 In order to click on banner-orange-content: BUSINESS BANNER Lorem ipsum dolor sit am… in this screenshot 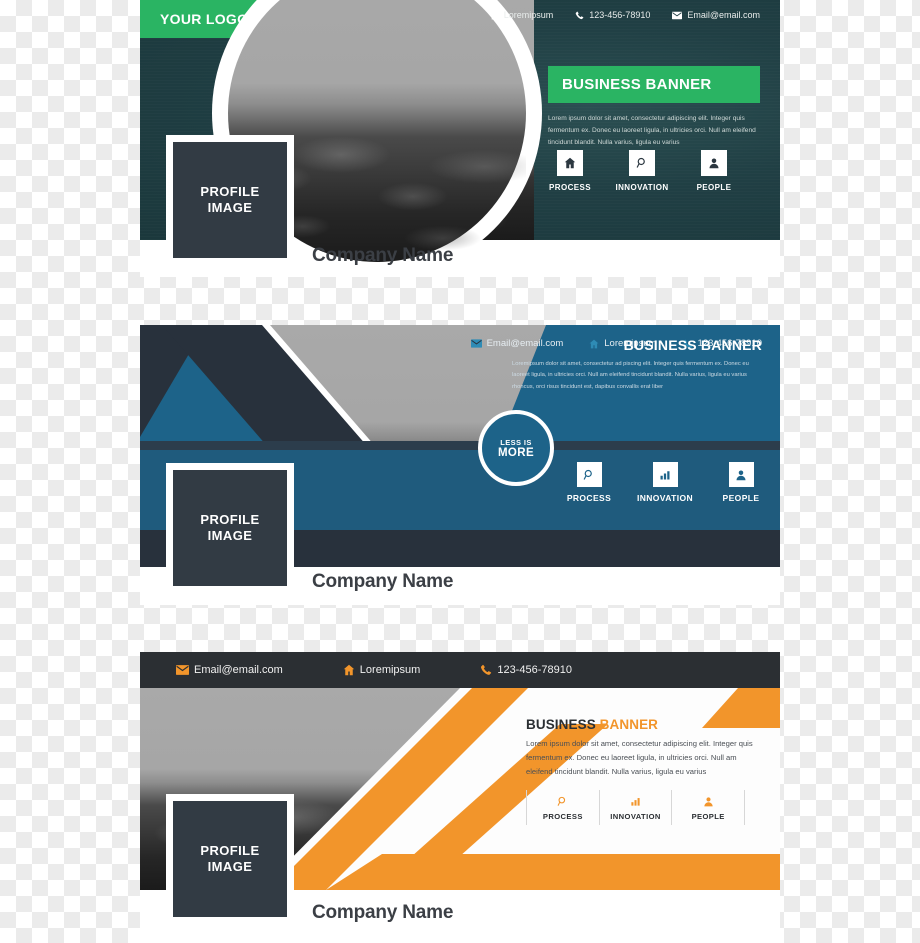, I will do `click(646, 771)`.